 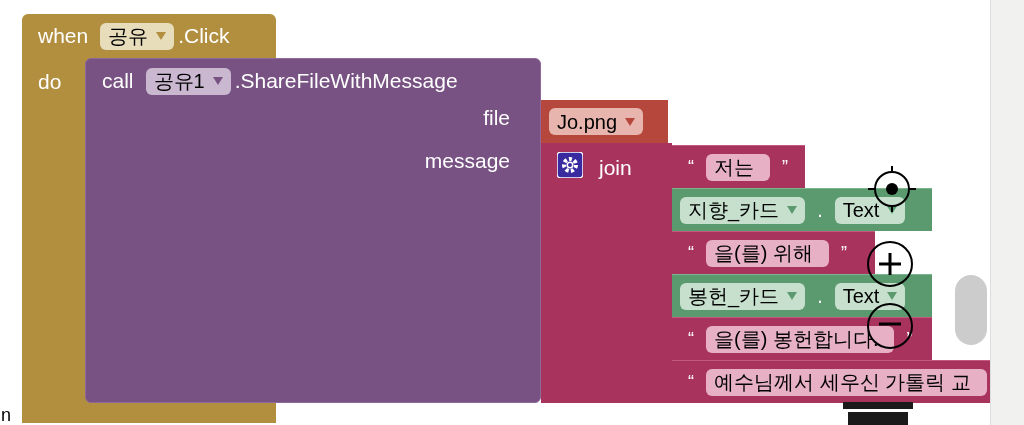 I want to click on text-value: 예수님께서 세우신 가톨릭 교, so click(x=846, y=382).